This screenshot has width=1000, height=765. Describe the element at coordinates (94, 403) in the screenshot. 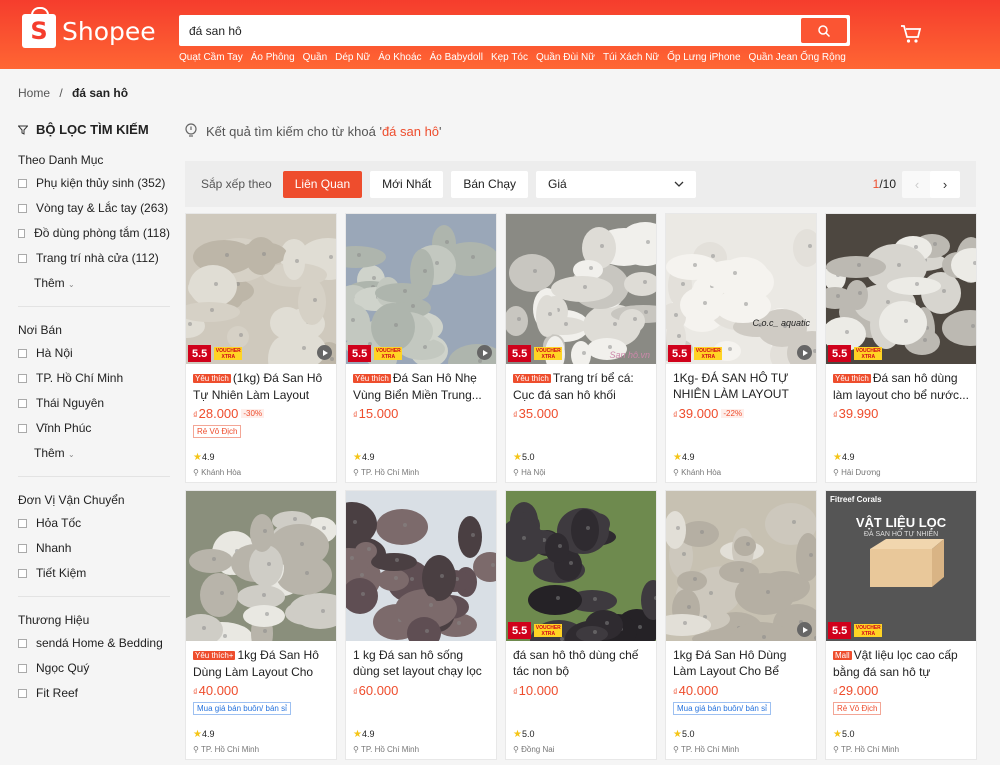

I see `location-filter-option: Thái Nguyên` at that location.